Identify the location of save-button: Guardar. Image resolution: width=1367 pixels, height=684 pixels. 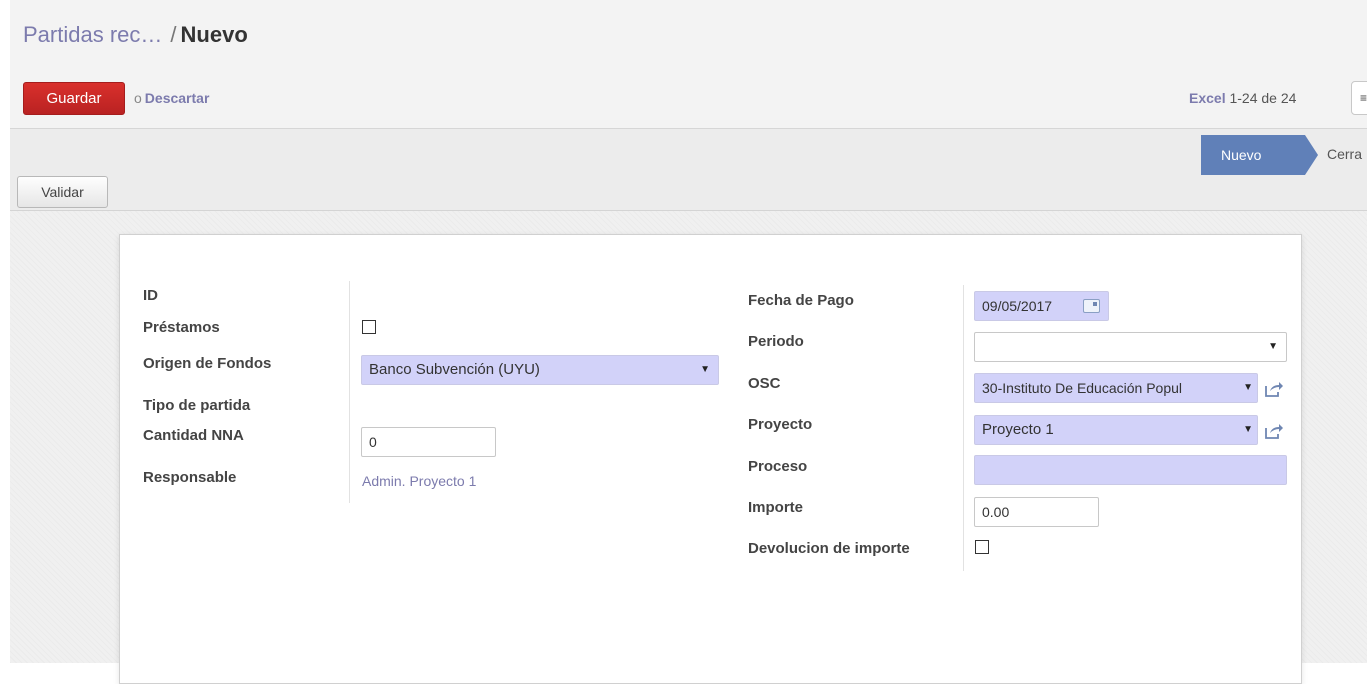
(74, 98).